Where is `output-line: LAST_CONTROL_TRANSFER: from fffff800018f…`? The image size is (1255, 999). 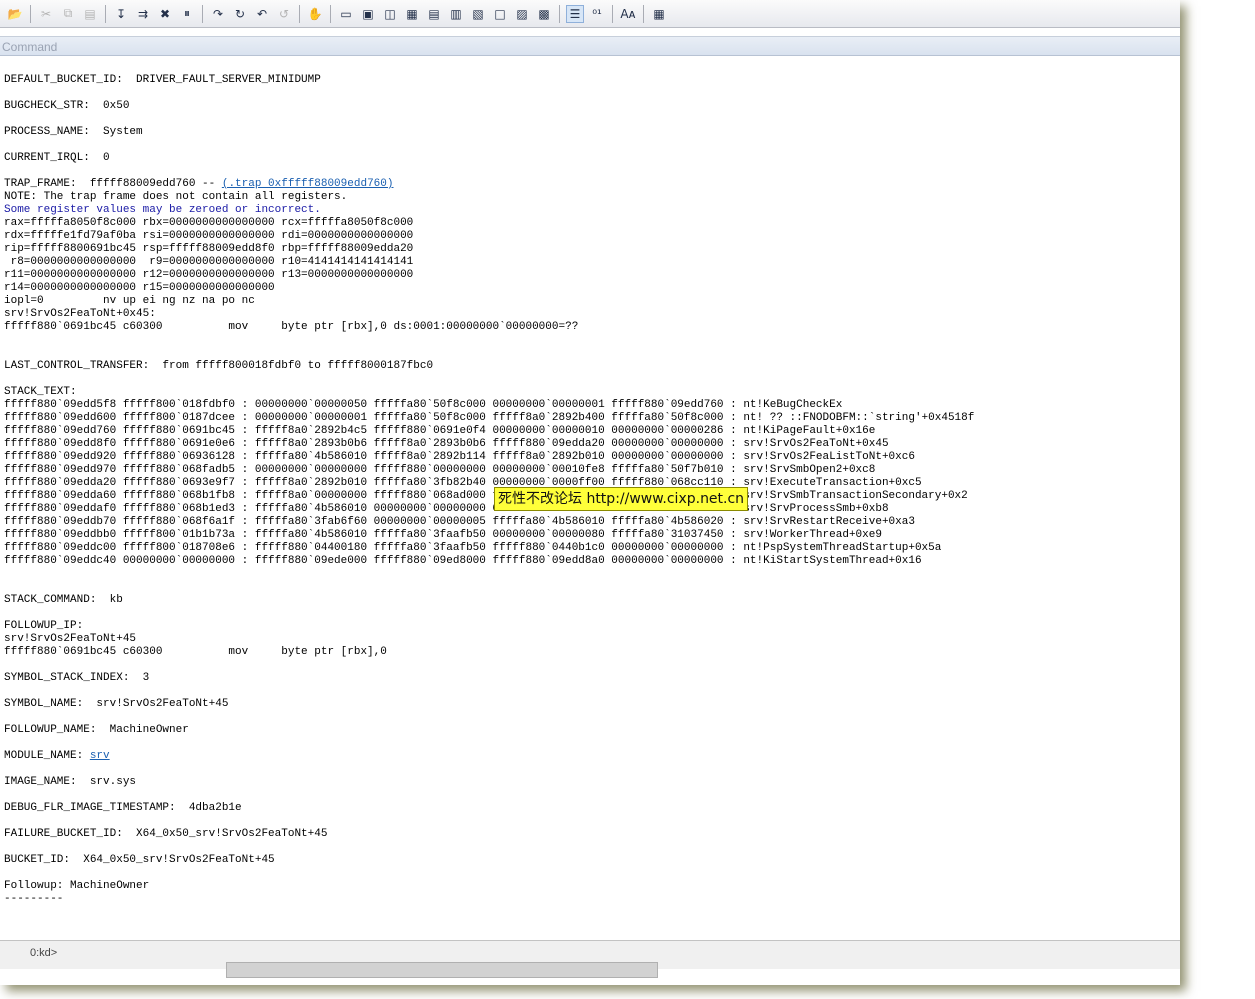 output-line: LAST_CONTROL_TRANSFER: from fffff800018f… is located at coordinates (590, 366).